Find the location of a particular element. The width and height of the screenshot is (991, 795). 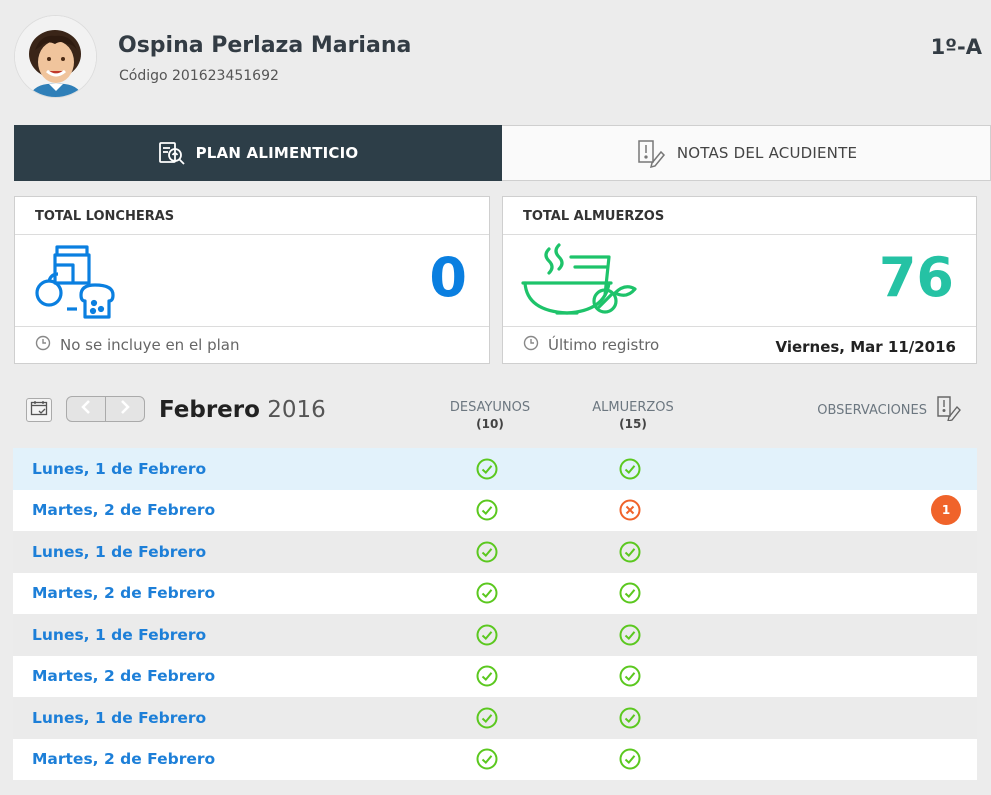

total-almuerzos-value: 76 is located at coordinates (916, 277).